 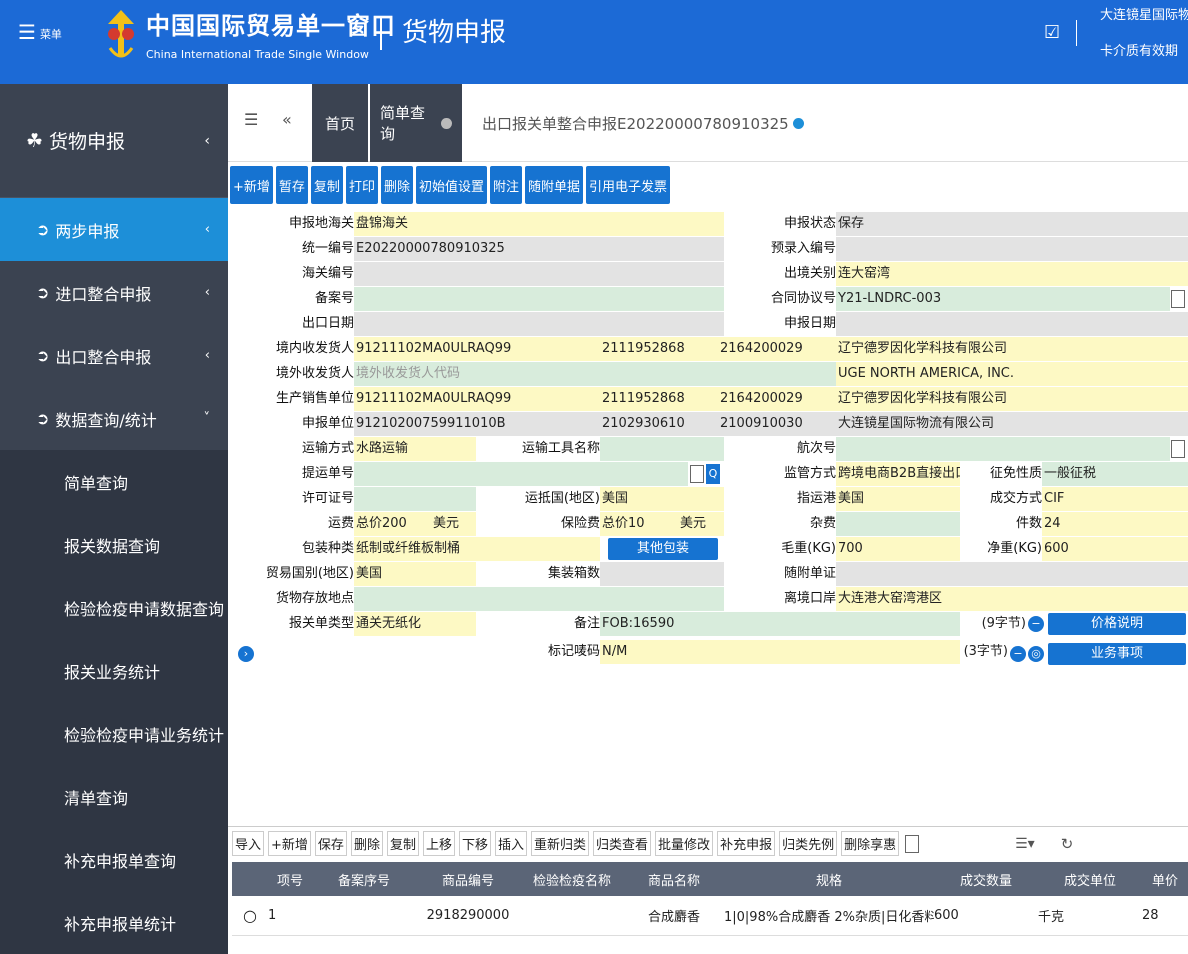 What do you see at coordinates (1117, 654) in the screenshot?
I see `business-items-button: 业务事项` at bounding box center [1117, 654].